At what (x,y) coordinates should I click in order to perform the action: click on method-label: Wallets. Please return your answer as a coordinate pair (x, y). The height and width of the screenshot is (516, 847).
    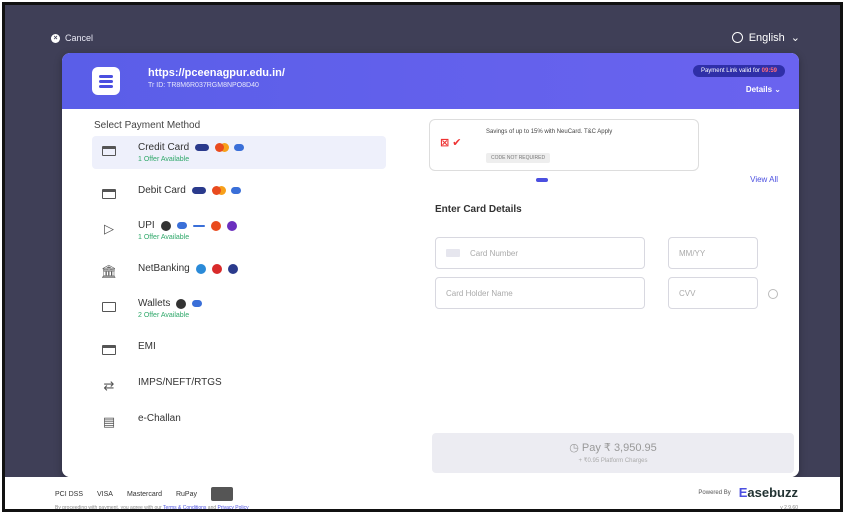
    Looking at the image, I should click on (154, 303).